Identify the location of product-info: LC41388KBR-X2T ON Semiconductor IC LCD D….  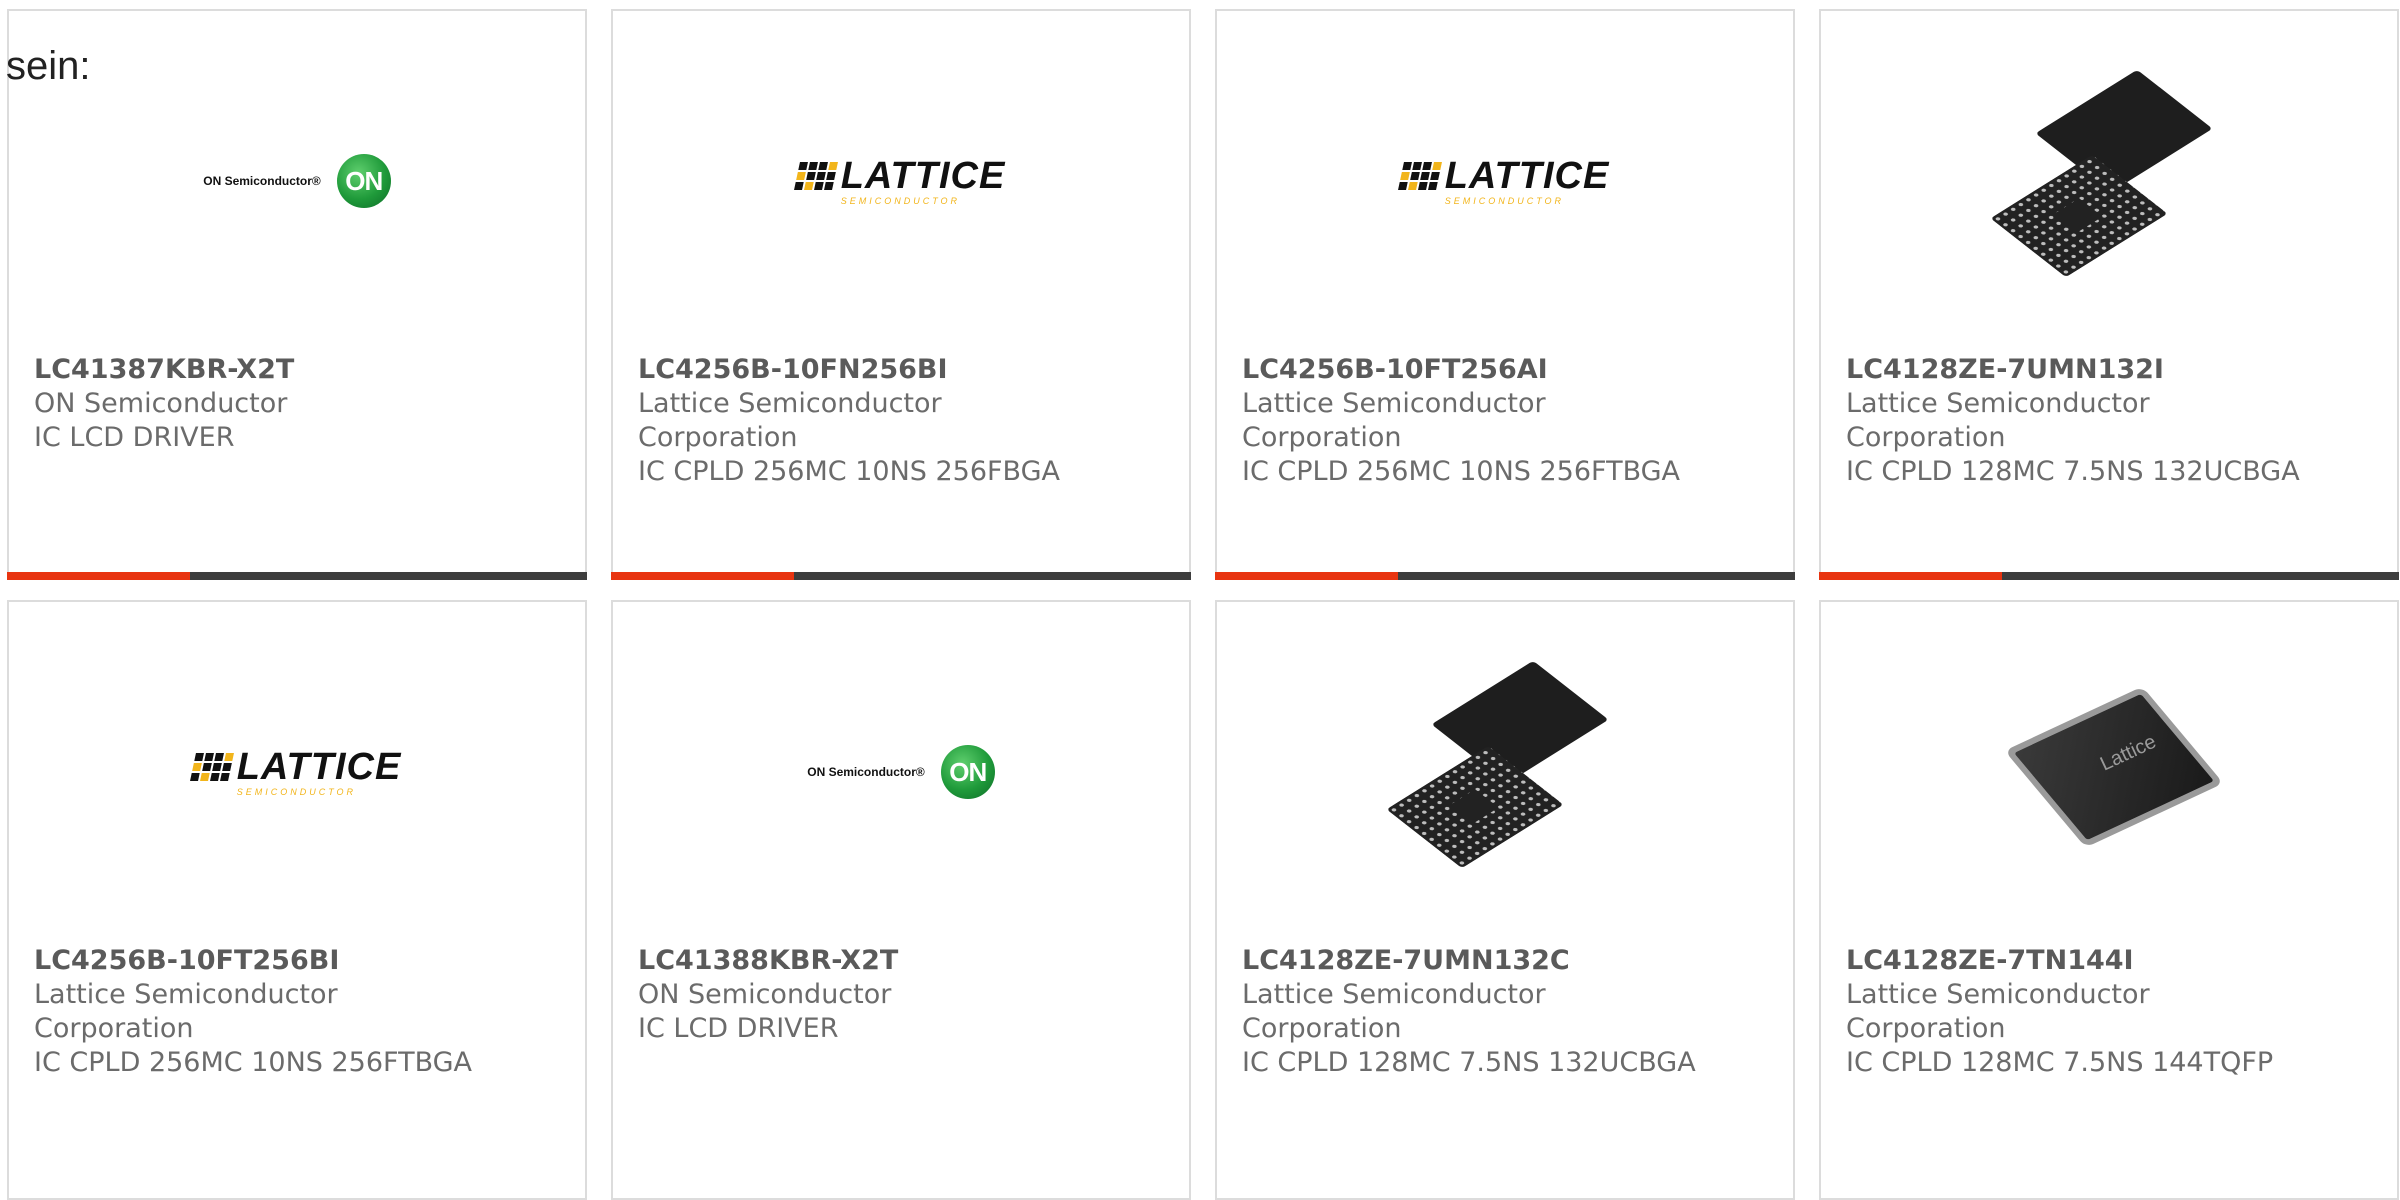
(908, 995).